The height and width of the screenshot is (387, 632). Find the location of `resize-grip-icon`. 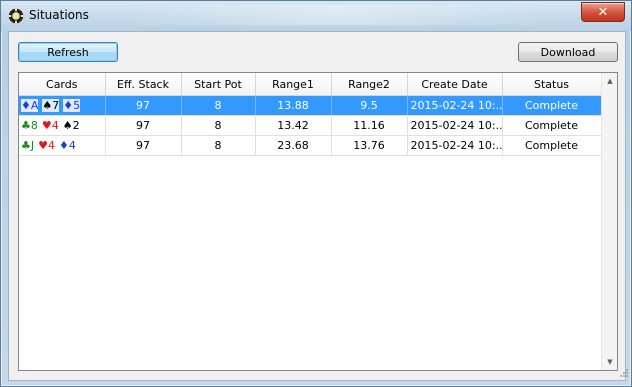

resize-grip-icon is located at coordinates (624, 373).